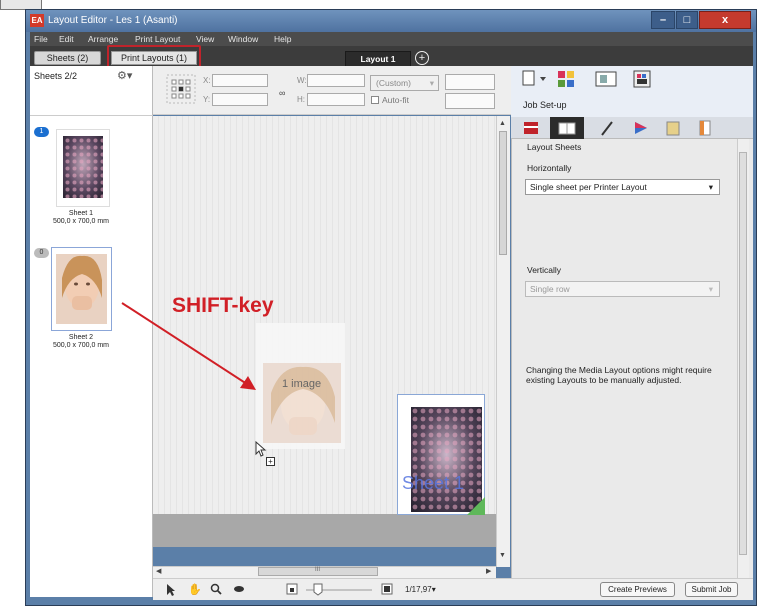 Image resolution: width=762 pixels, height=606 pixels. I want to click on vertical-scroll-thumb, so click(503, 193).